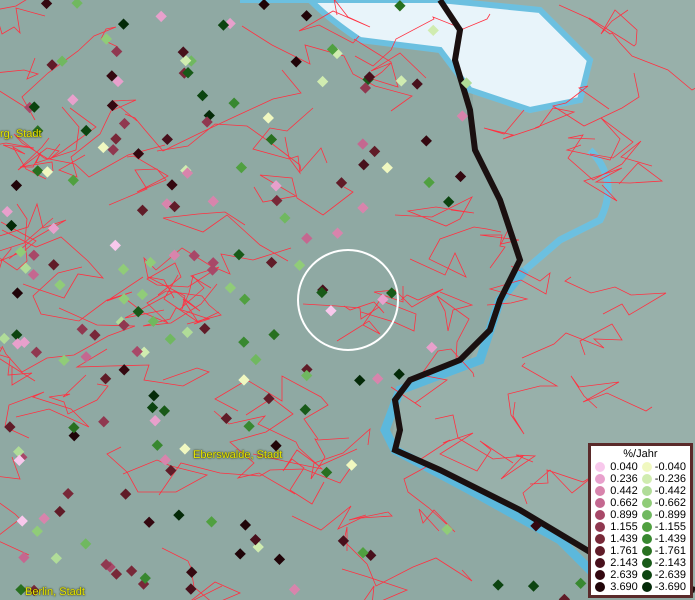  What do you see at coordinates (623, 491) in the screenshot?
I see `legend-value: 0.442` at bounding box center [623, 491].